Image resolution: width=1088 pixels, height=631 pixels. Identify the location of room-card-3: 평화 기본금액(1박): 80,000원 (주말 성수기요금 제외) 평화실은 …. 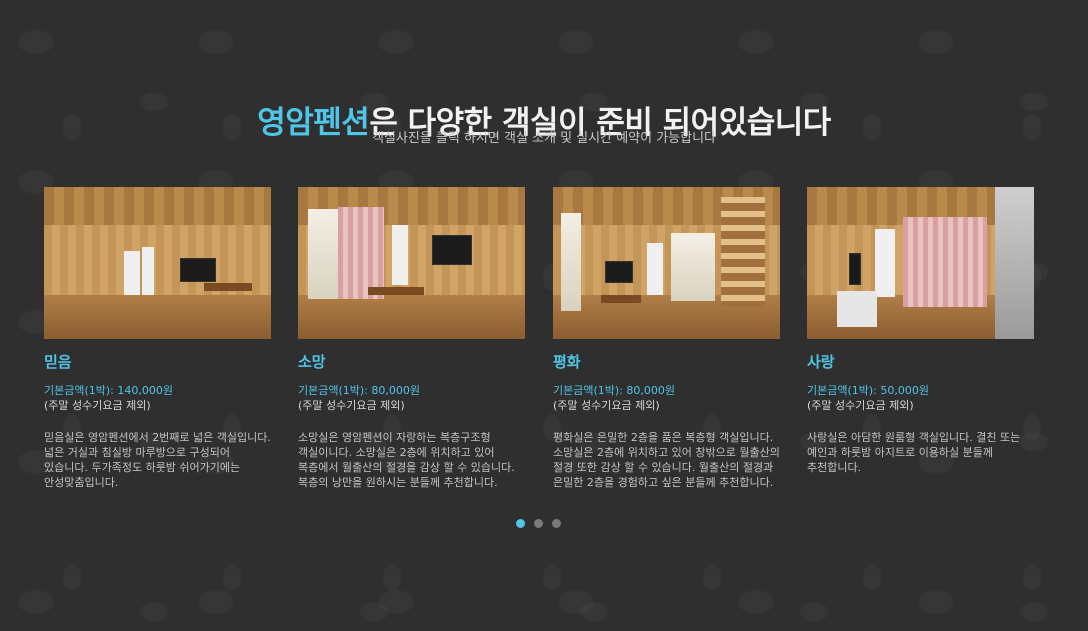
(666, 338).